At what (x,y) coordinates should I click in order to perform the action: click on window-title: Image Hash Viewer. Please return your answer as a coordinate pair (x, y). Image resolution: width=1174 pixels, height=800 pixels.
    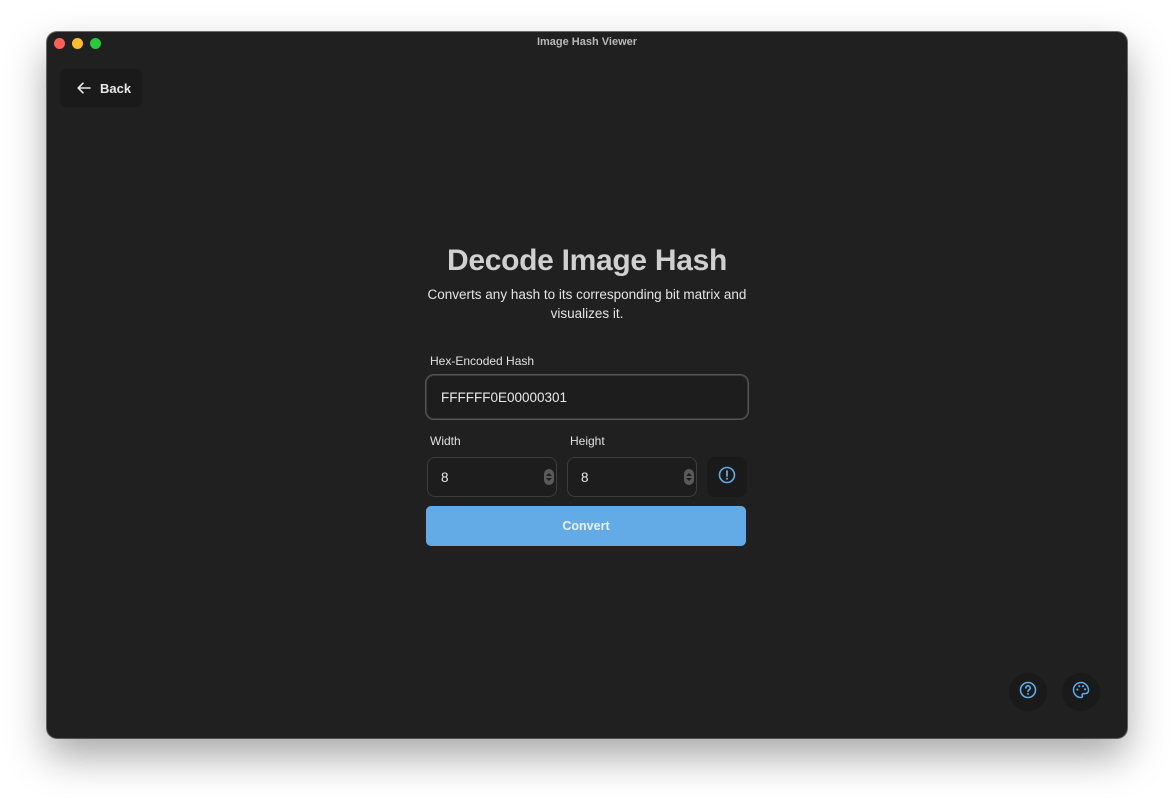
    Looking at the image, I should click on (587, 42).